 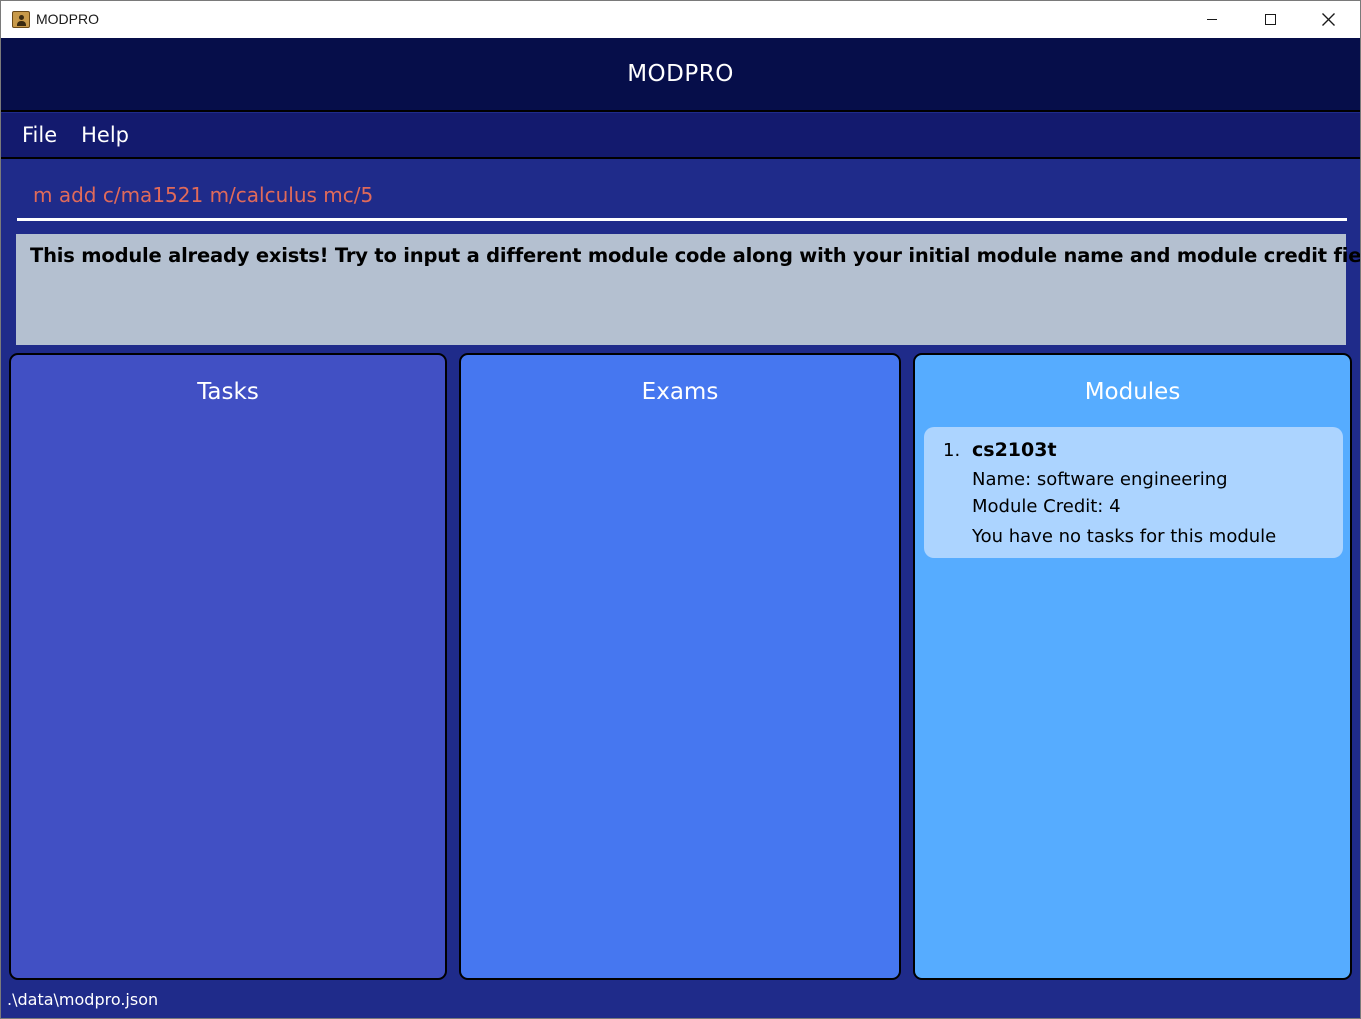 I want to click on maximize-icon, so click(x=1270, y=19).